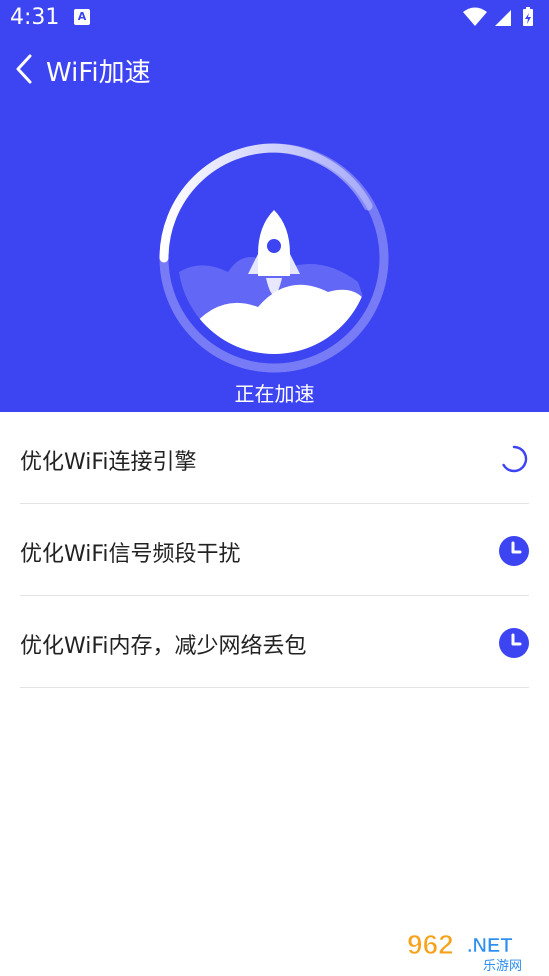 This screenshot has height=976, width=549. What do you see at coordinates (274, 394) in the screenshot?
I see `acceleration-status: 正在加速` at bounding box center [274, 394].